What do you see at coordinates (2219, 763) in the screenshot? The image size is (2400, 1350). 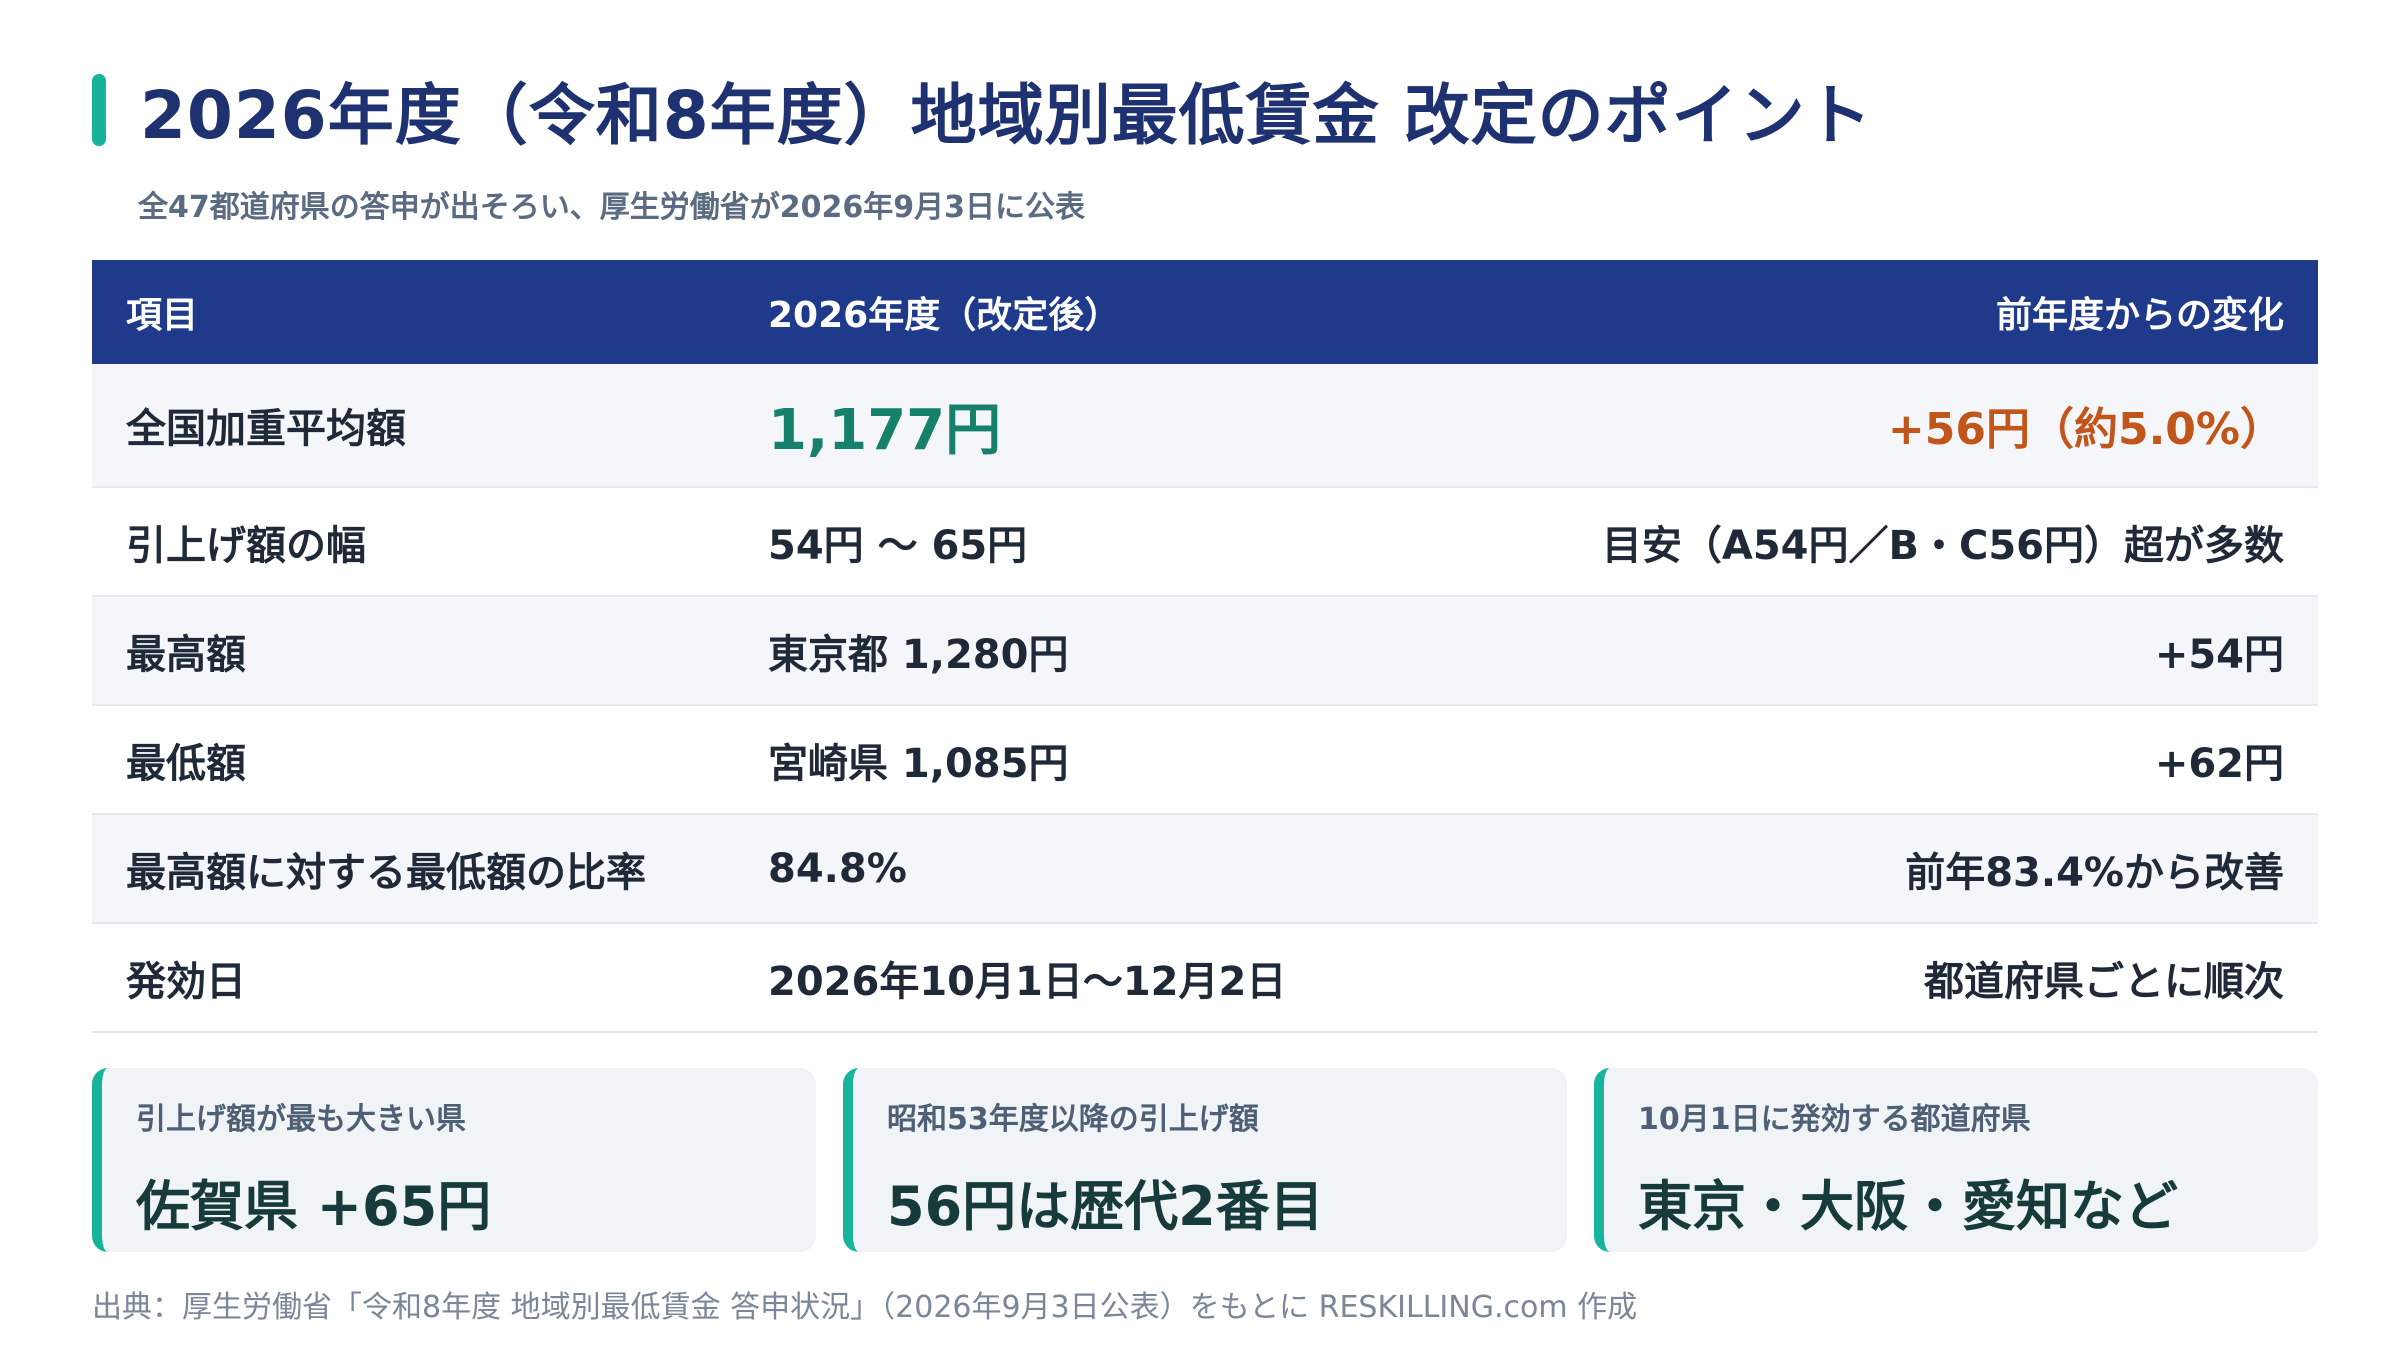 I see `row-change: +62円` at bounding box center [2219, 763].